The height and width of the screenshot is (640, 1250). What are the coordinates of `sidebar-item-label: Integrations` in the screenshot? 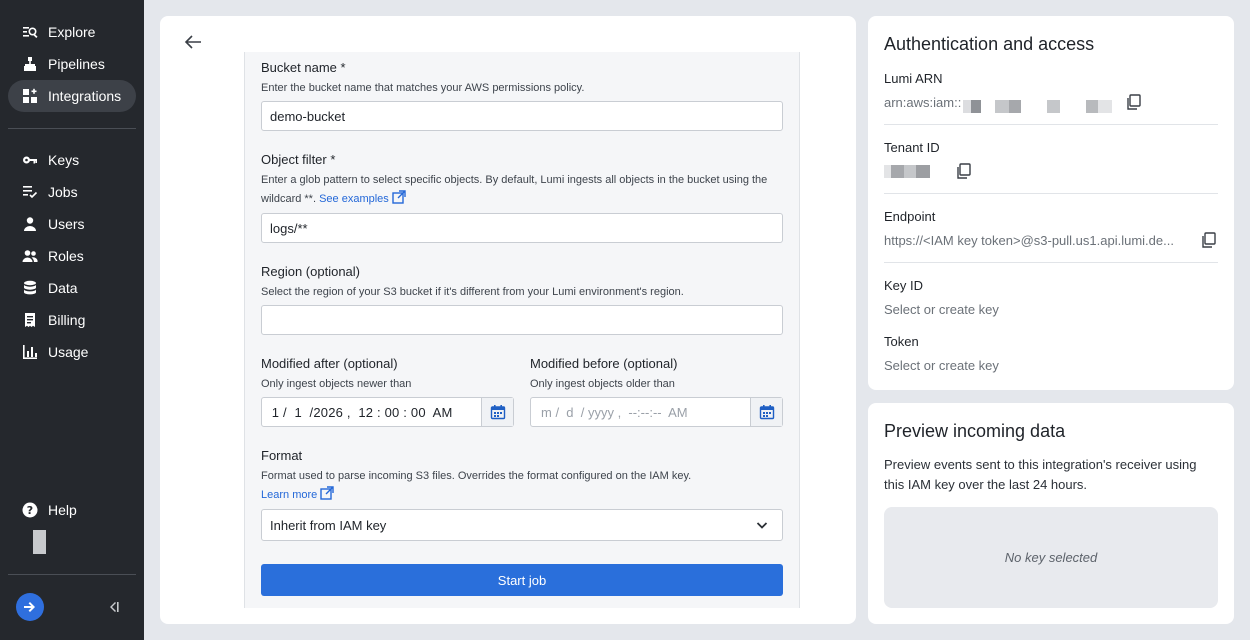 It's located at (85, 96).